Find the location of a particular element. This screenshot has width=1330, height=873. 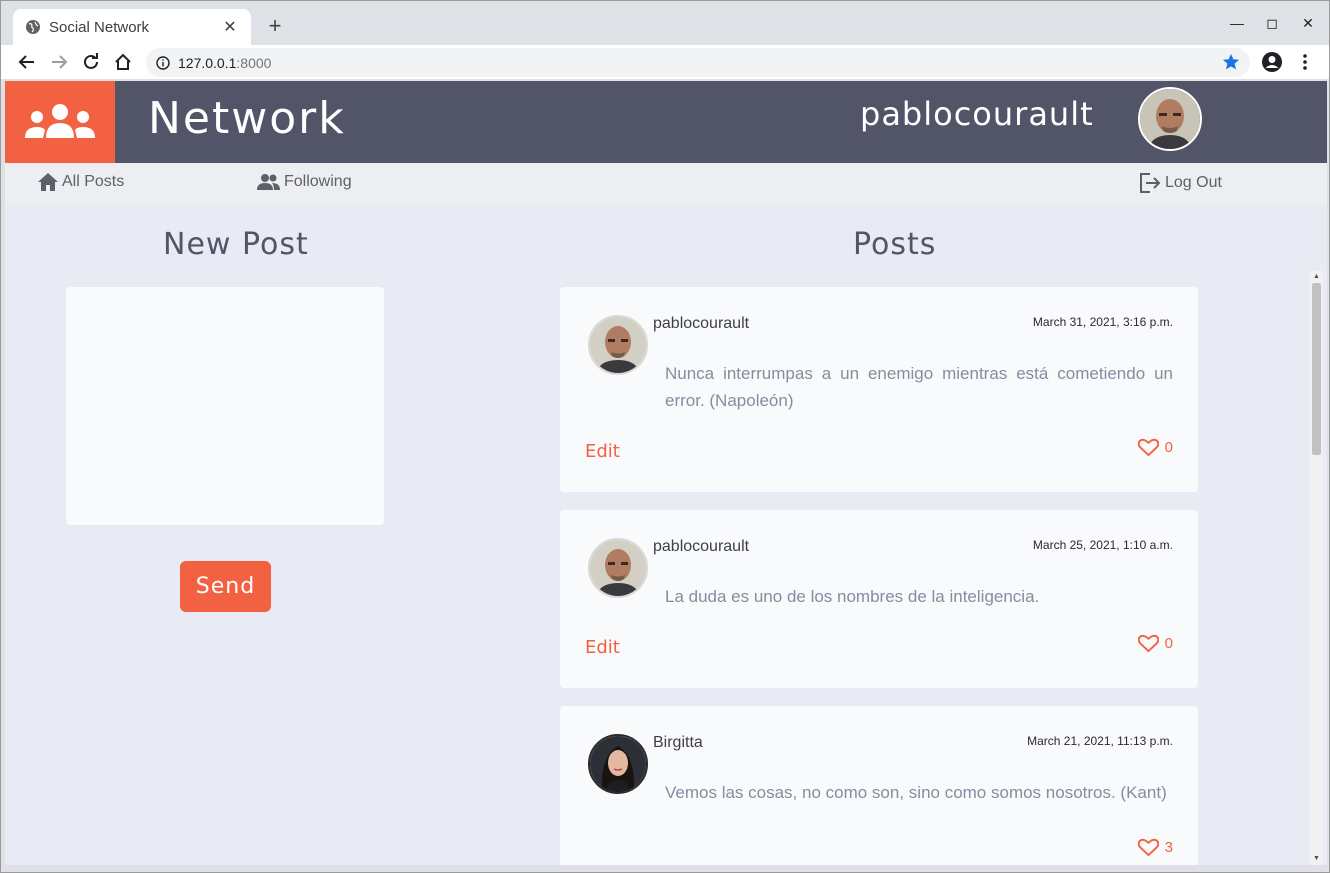

browser-toolbar: 127.0.0.1:8000 is located at coordinates (665, 62).